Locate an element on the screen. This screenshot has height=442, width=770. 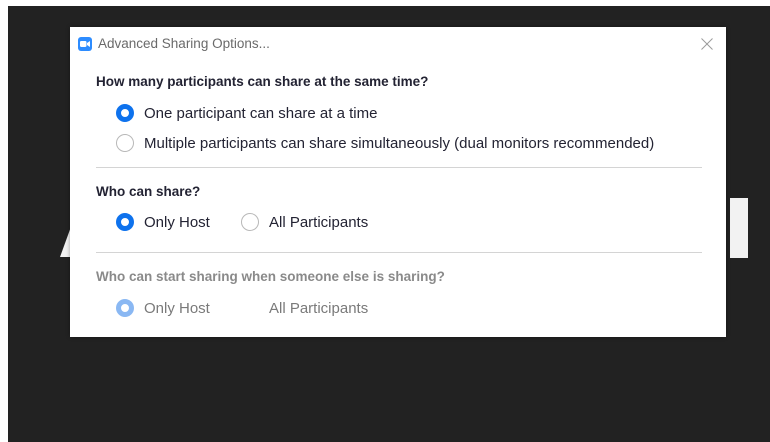
radio-label: One participant can share at a time is located at coordinates (261, 113).